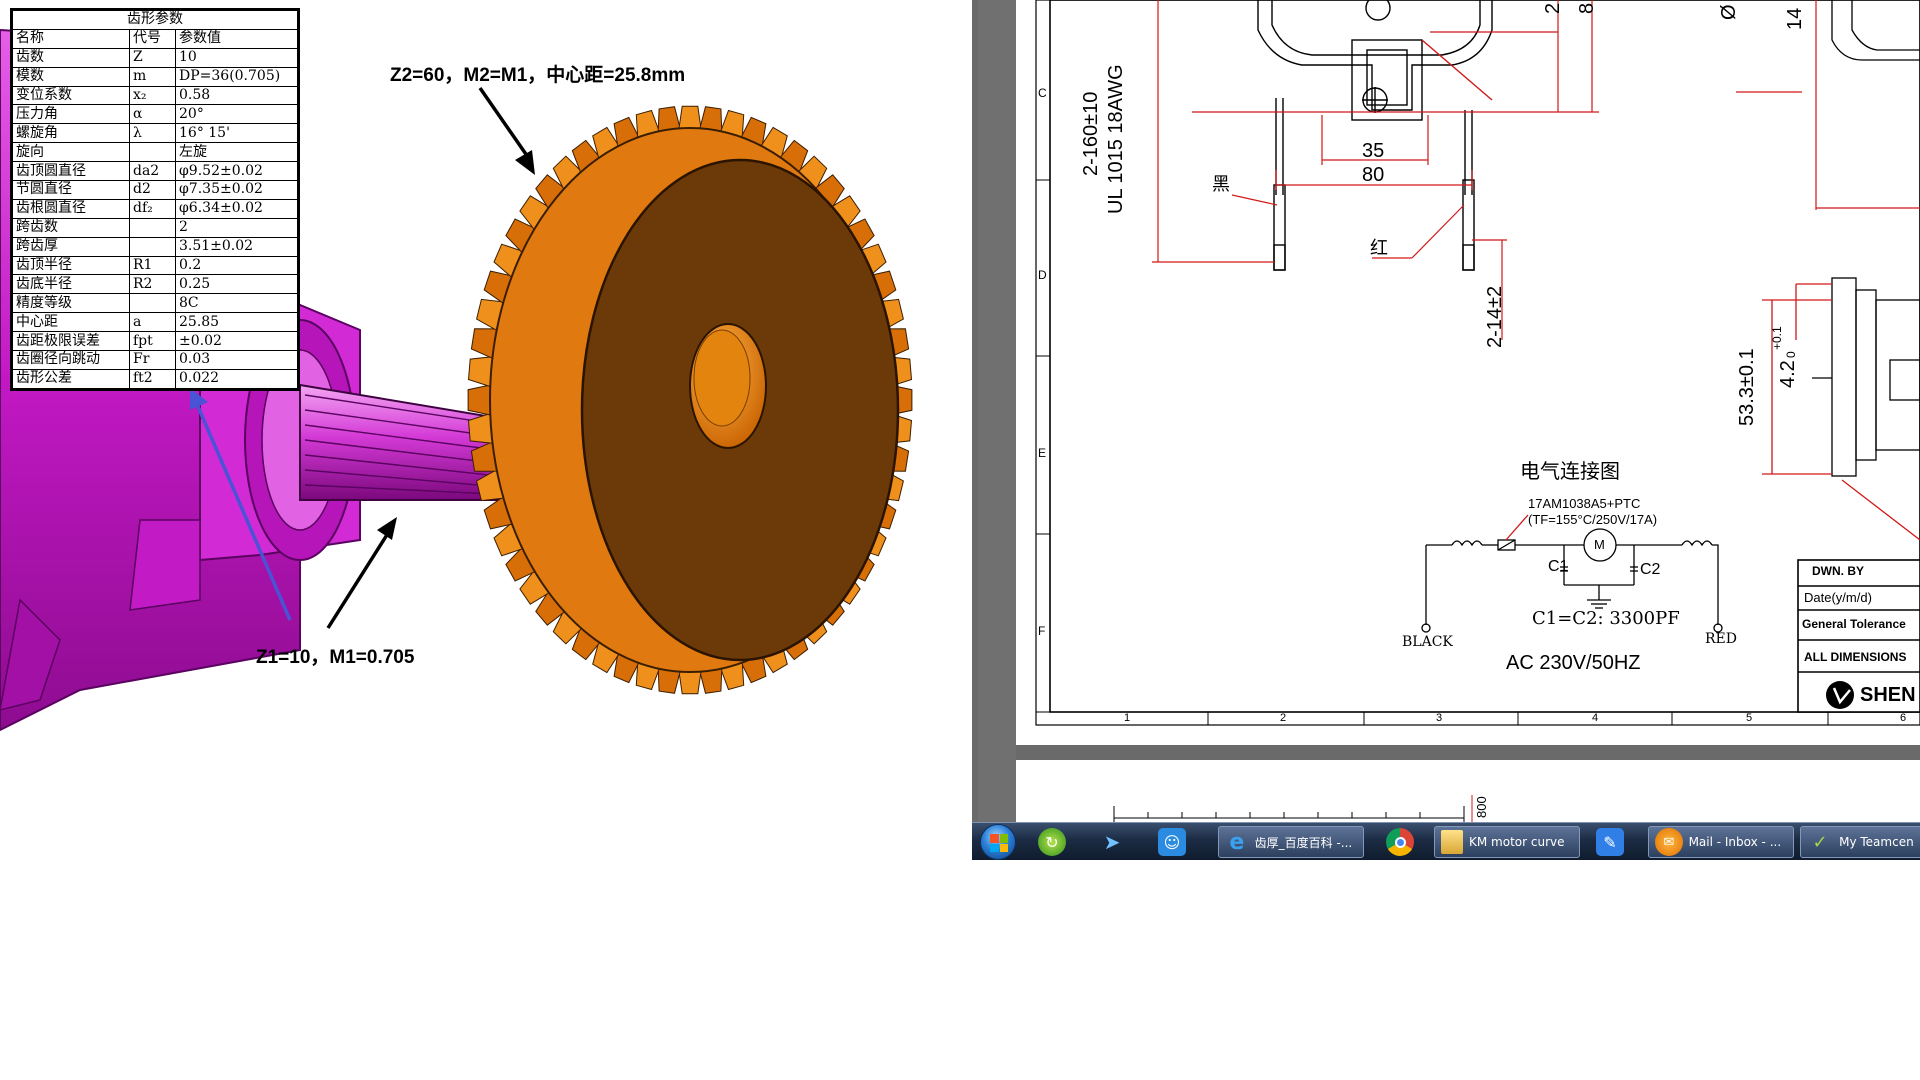  I want to click on title-block-tolerance: General Tolerance, so click(1854, 624).